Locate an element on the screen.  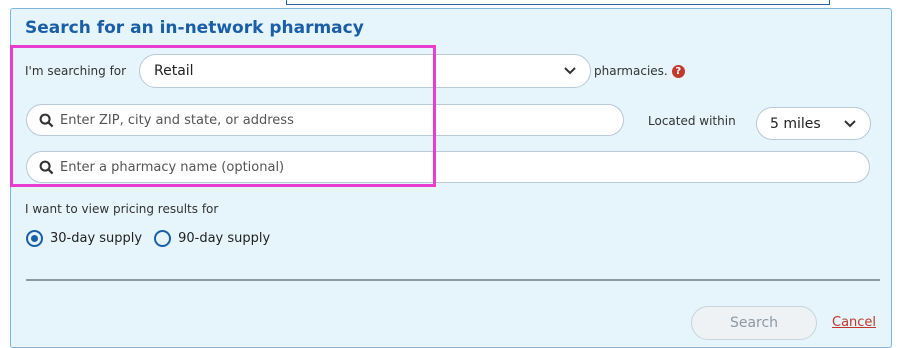
pharmacies-suffix-wrap: pharmacies.? is located at coordinates (639, 71).